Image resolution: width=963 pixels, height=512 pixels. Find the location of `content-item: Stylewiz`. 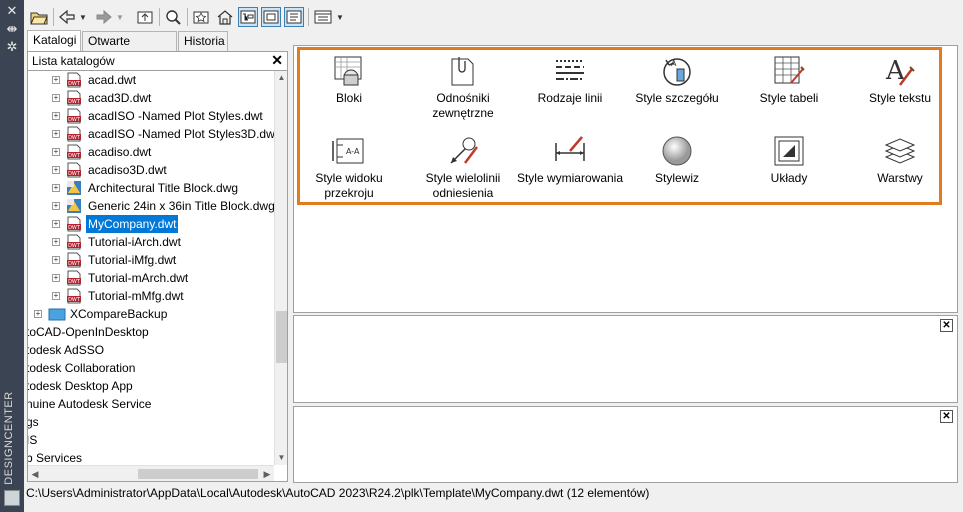

content-item: Stylewiz is located at coordinates (677, 168).